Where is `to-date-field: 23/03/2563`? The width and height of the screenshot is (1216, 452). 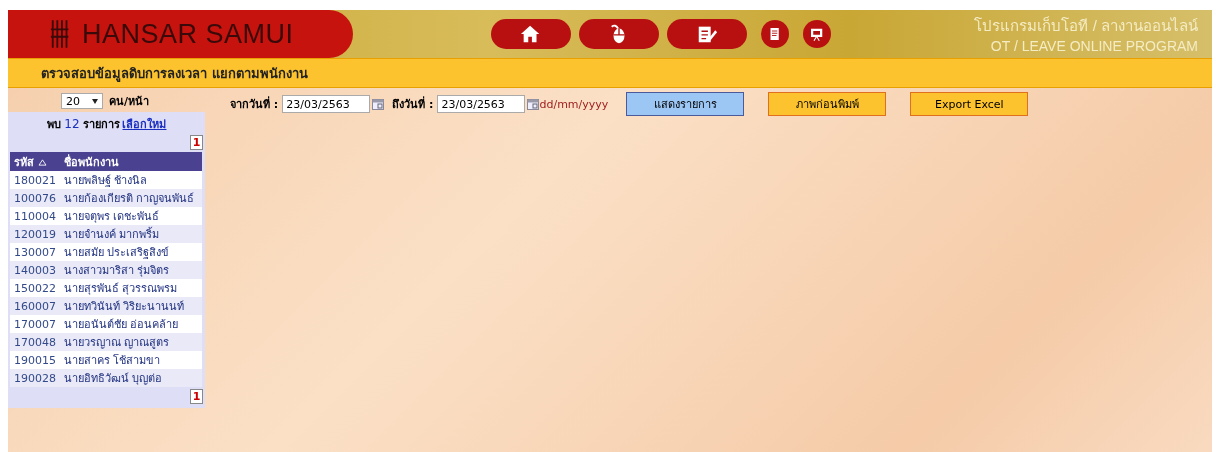 to-date-field: 23/03/2563 is located at coordinates (481, 104).